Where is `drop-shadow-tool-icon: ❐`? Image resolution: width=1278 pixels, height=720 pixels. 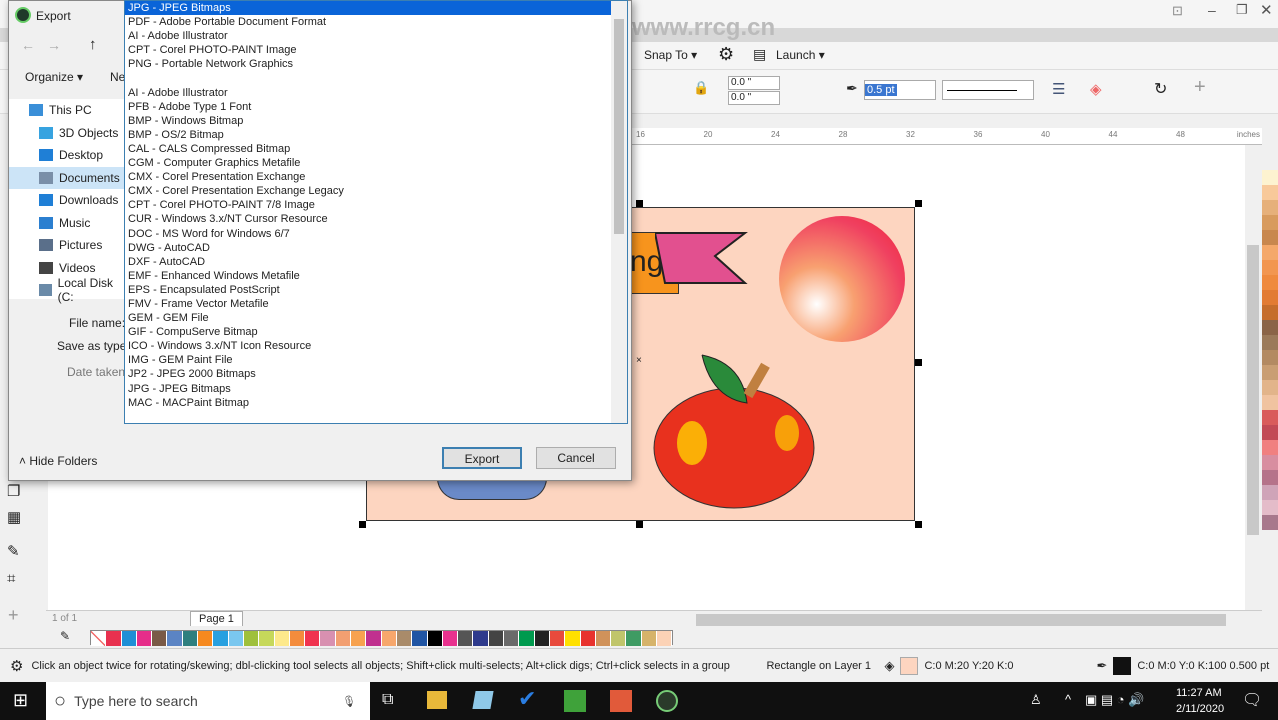
drop-shadow-tool-icon: ❐ is located at coordinates (13, 491).